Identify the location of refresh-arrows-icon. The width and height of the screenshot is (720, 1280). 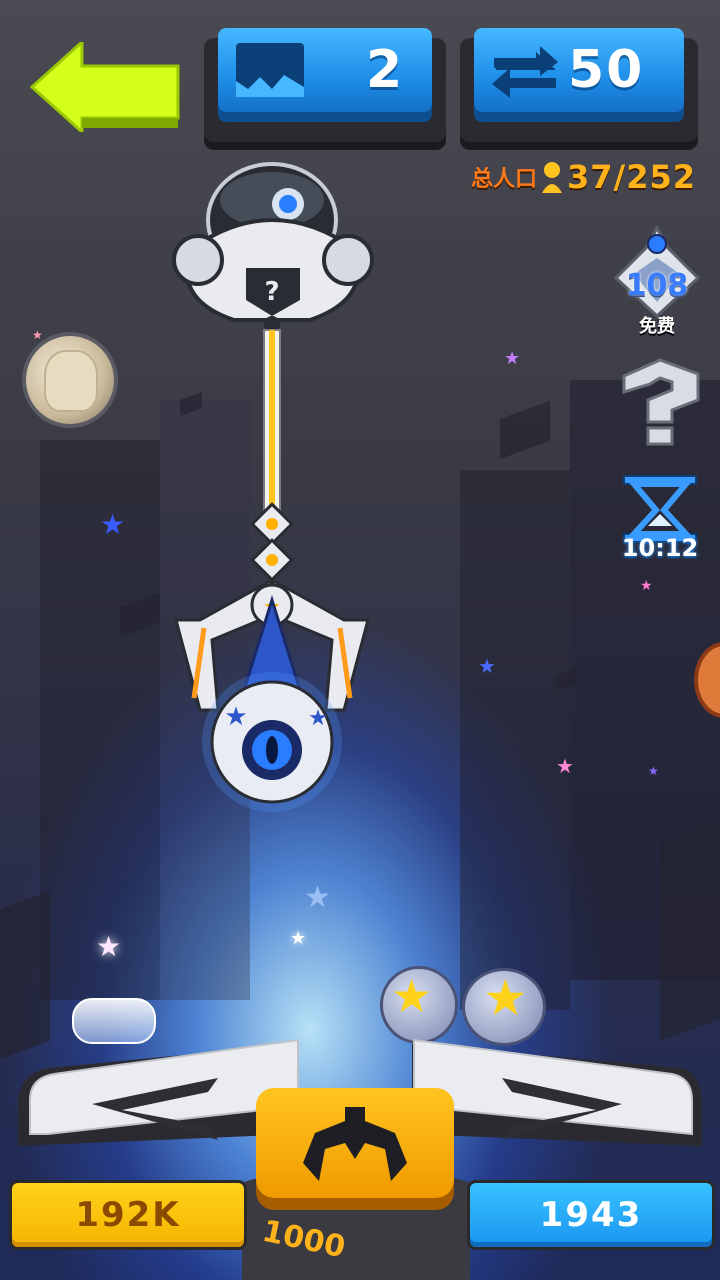
(525, 72).